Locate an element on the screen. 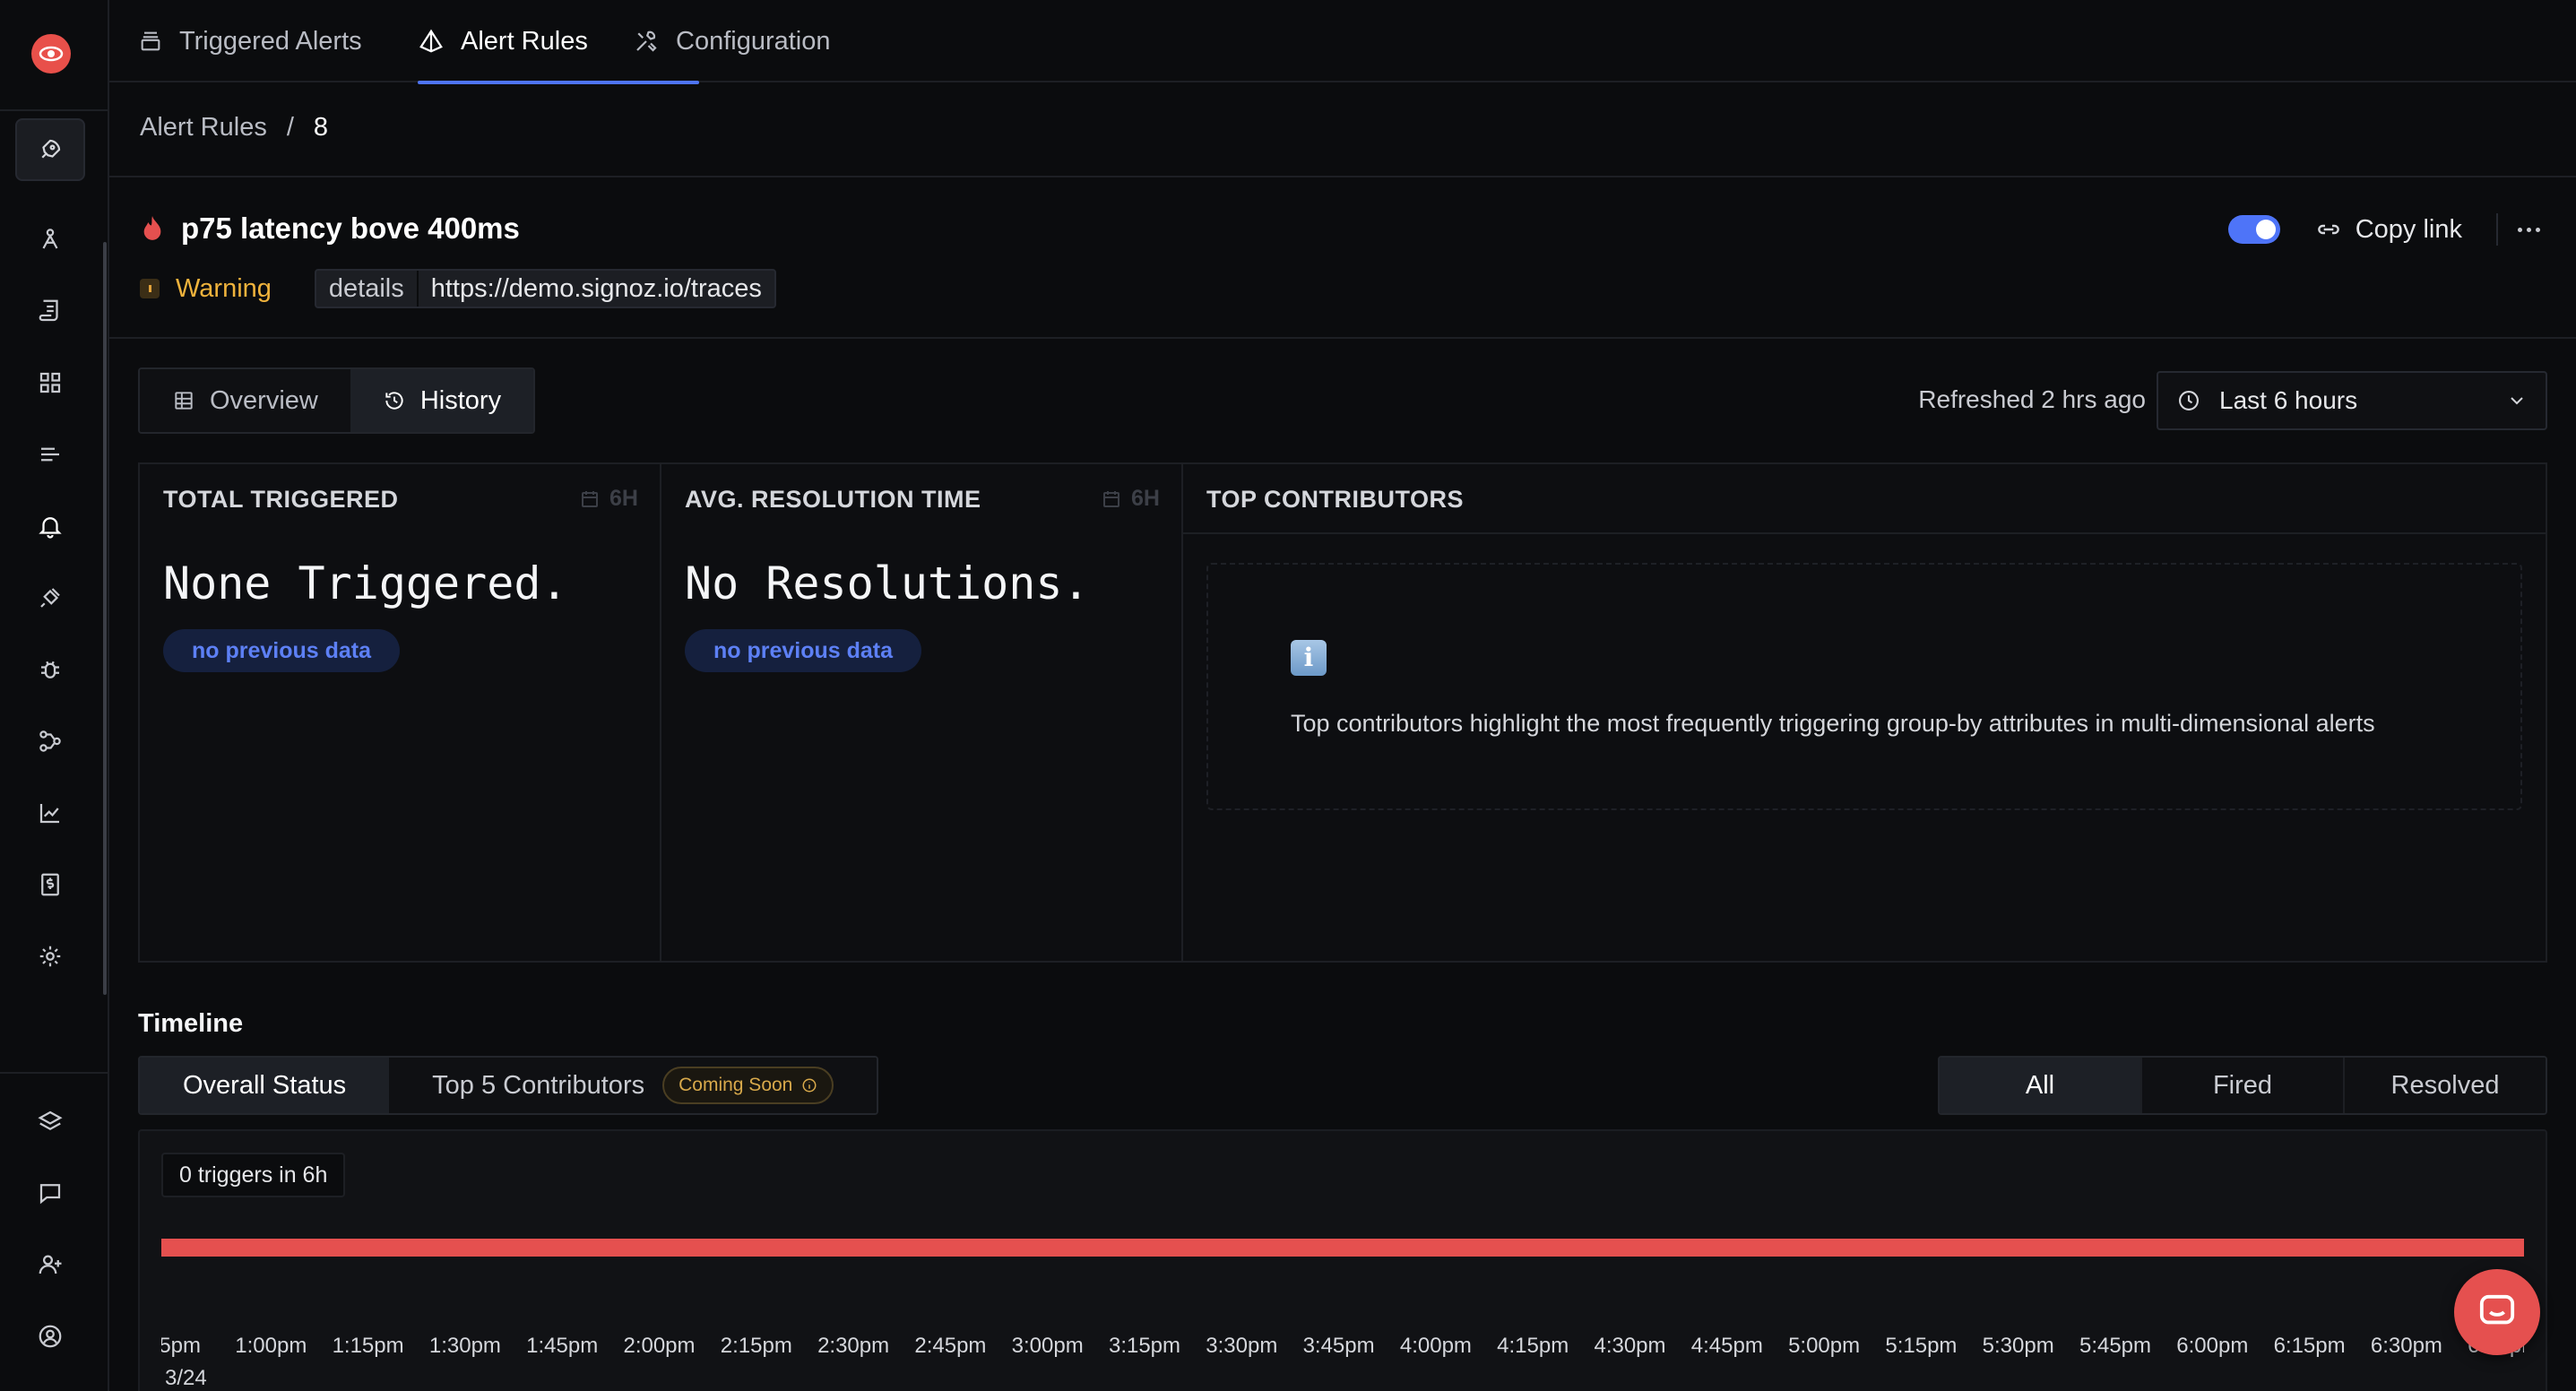 The height and width of the screenshot is (1391, 2576). copy-link-label: Copy link is located at coordinates (2408, 229).